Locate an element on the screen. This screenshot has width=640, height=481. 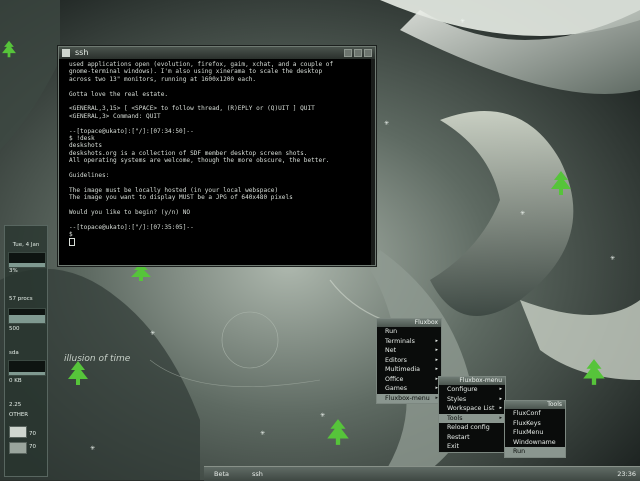
menu-item-fluxbox-menu: Fluxbox-menu ▸ is located at coordinates (409, 398).